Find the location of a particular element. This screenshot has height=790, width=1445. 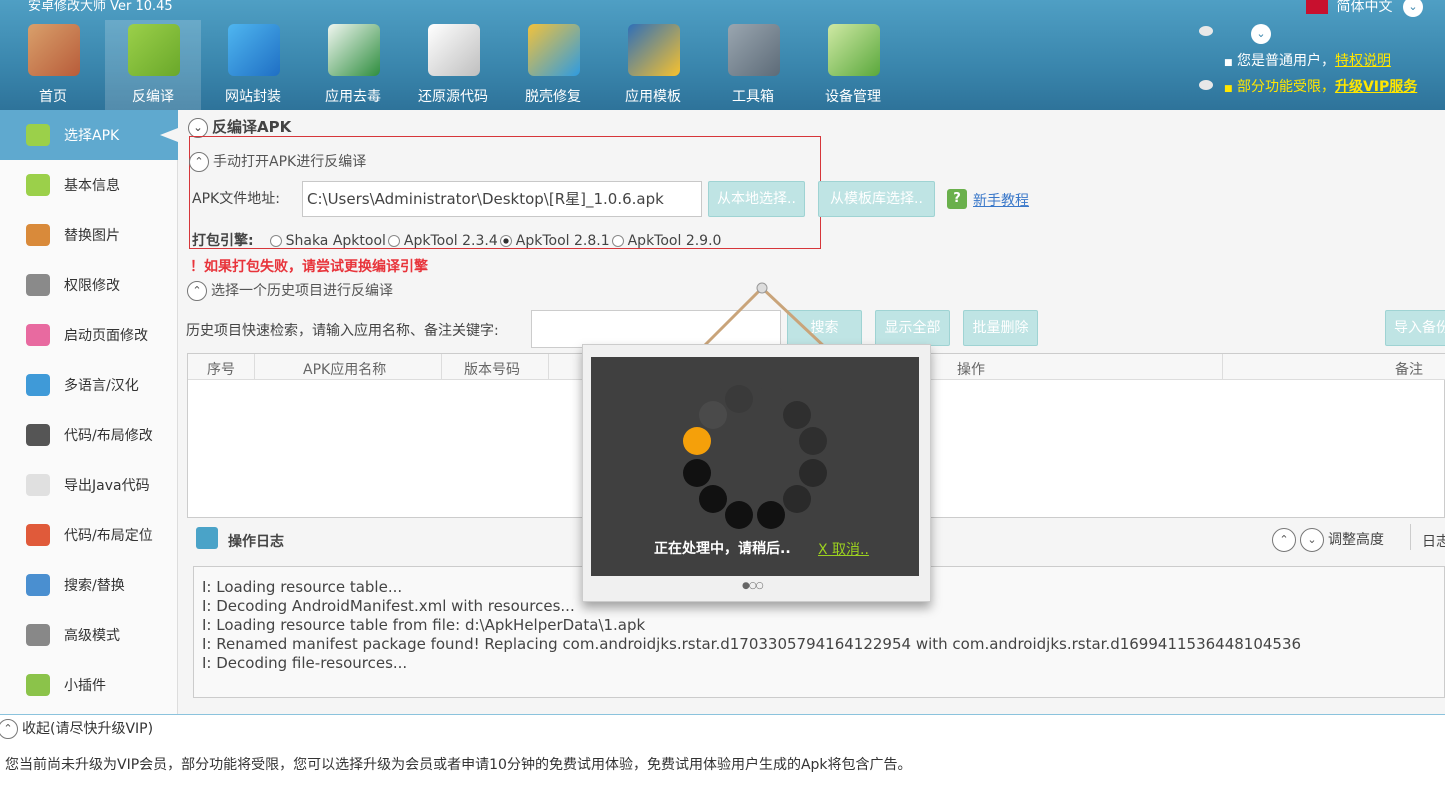

manual-open-title: 手动打开APK进行反编译 is located at coordinates (290, 162).